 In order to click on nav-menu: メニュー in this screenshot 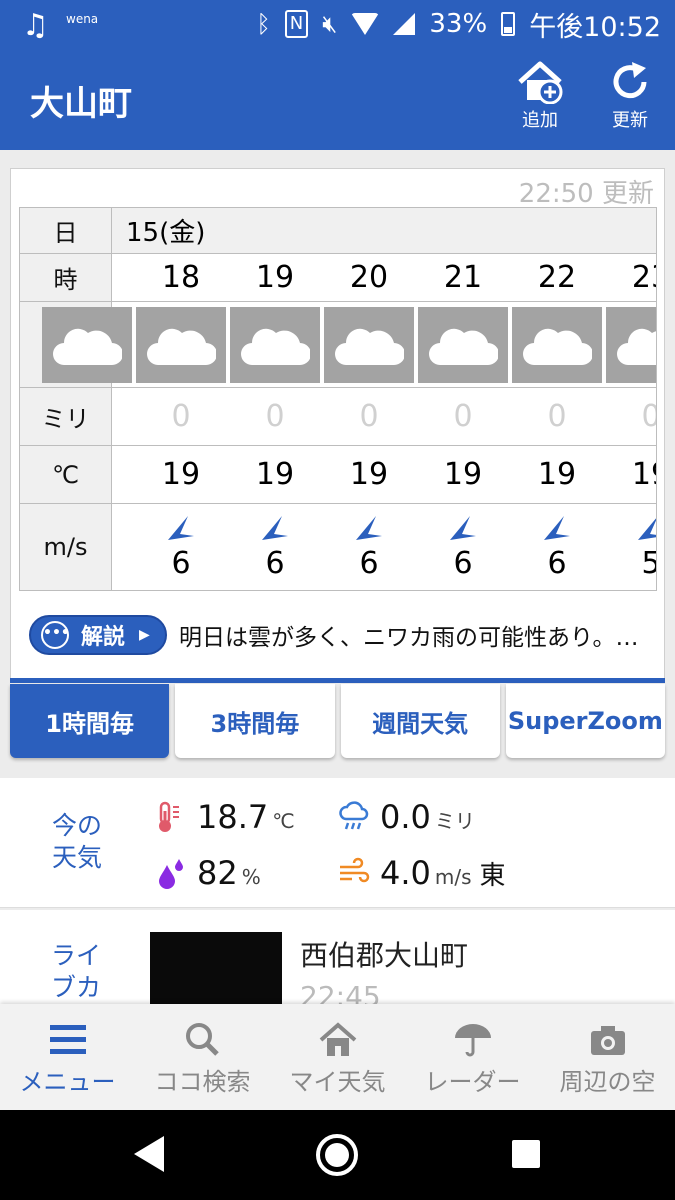, I will do `click(67, 1057)`.